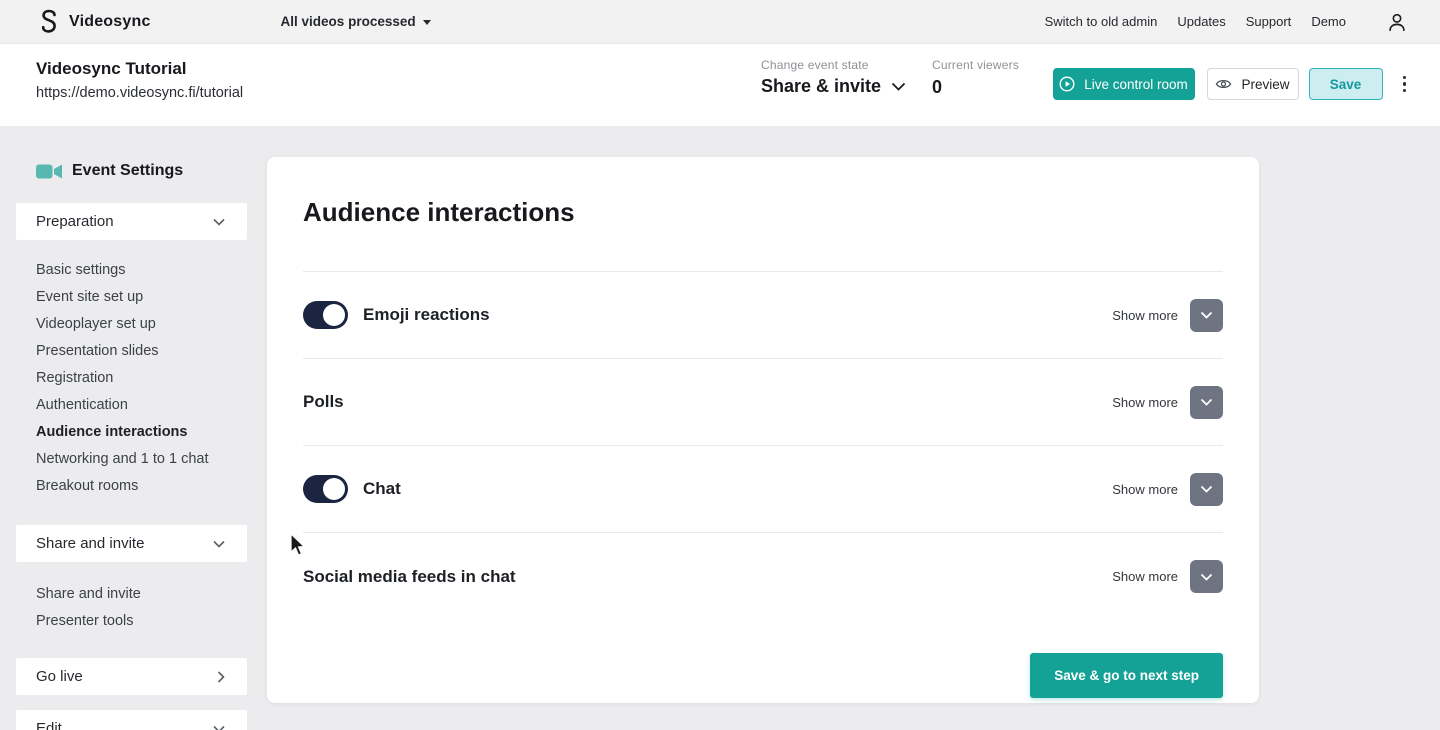 This screenshot has width=1440, height=730. I want to click on sidebar-item-networking: Networking and 1 to 1 chat, so click(141, 458).